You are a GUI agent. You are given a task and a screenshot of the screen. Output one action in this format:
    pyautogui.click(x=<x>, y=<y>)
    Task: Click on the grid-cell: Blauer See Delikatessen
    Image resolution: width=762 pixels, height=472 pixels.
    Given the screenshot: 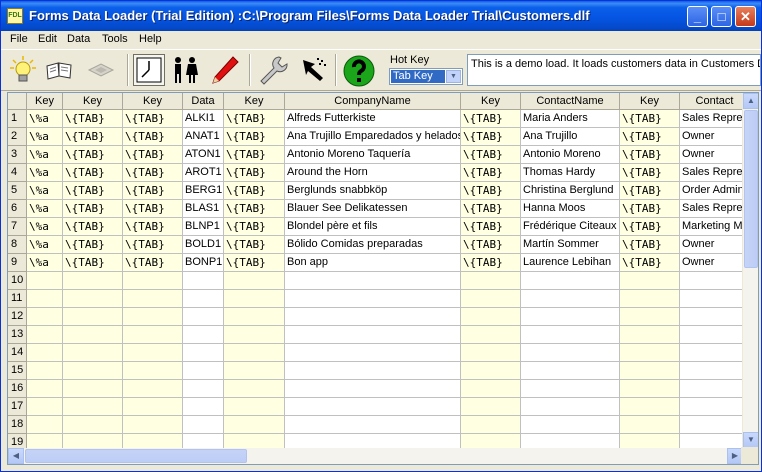 What is the action you would take?
    pyautogui.click(x=373, y=209)
    